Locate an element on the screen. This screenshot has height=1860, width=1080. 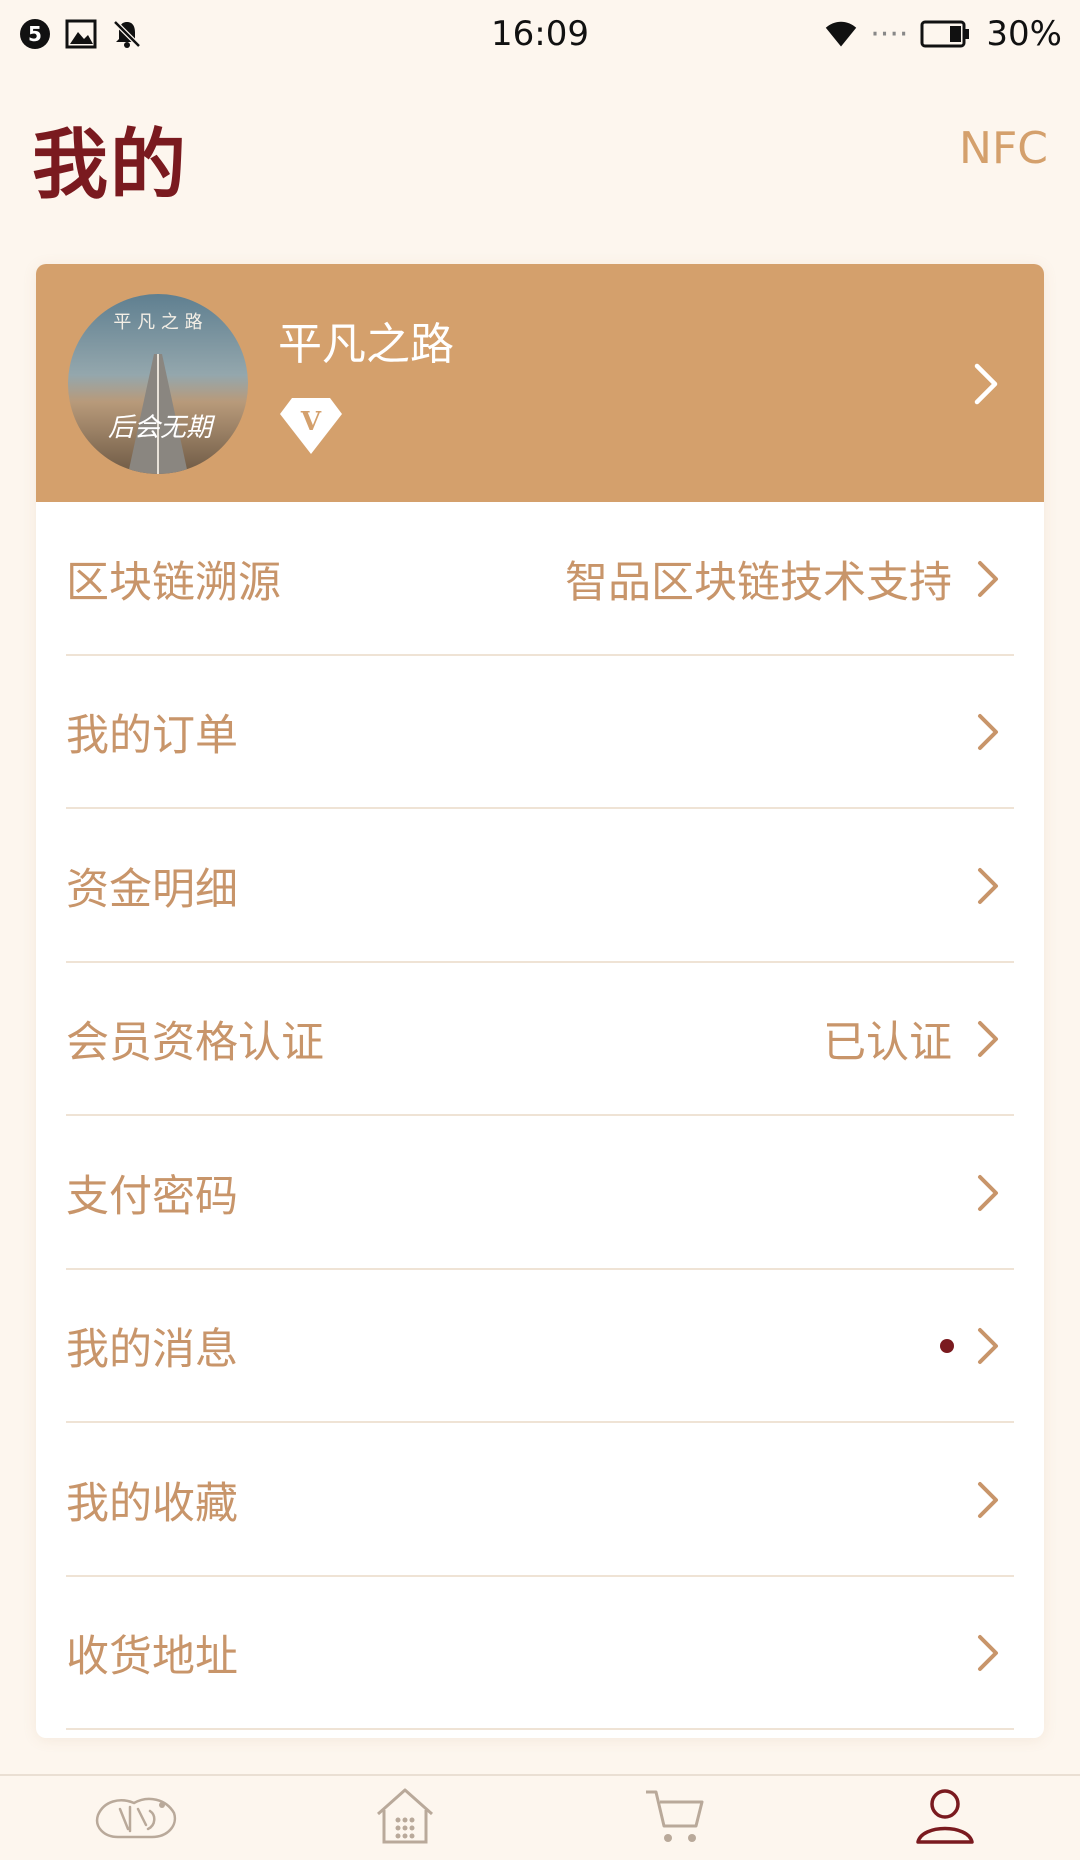
menu-item-label: 区块链溯源 is located at coordinates (173, 582).